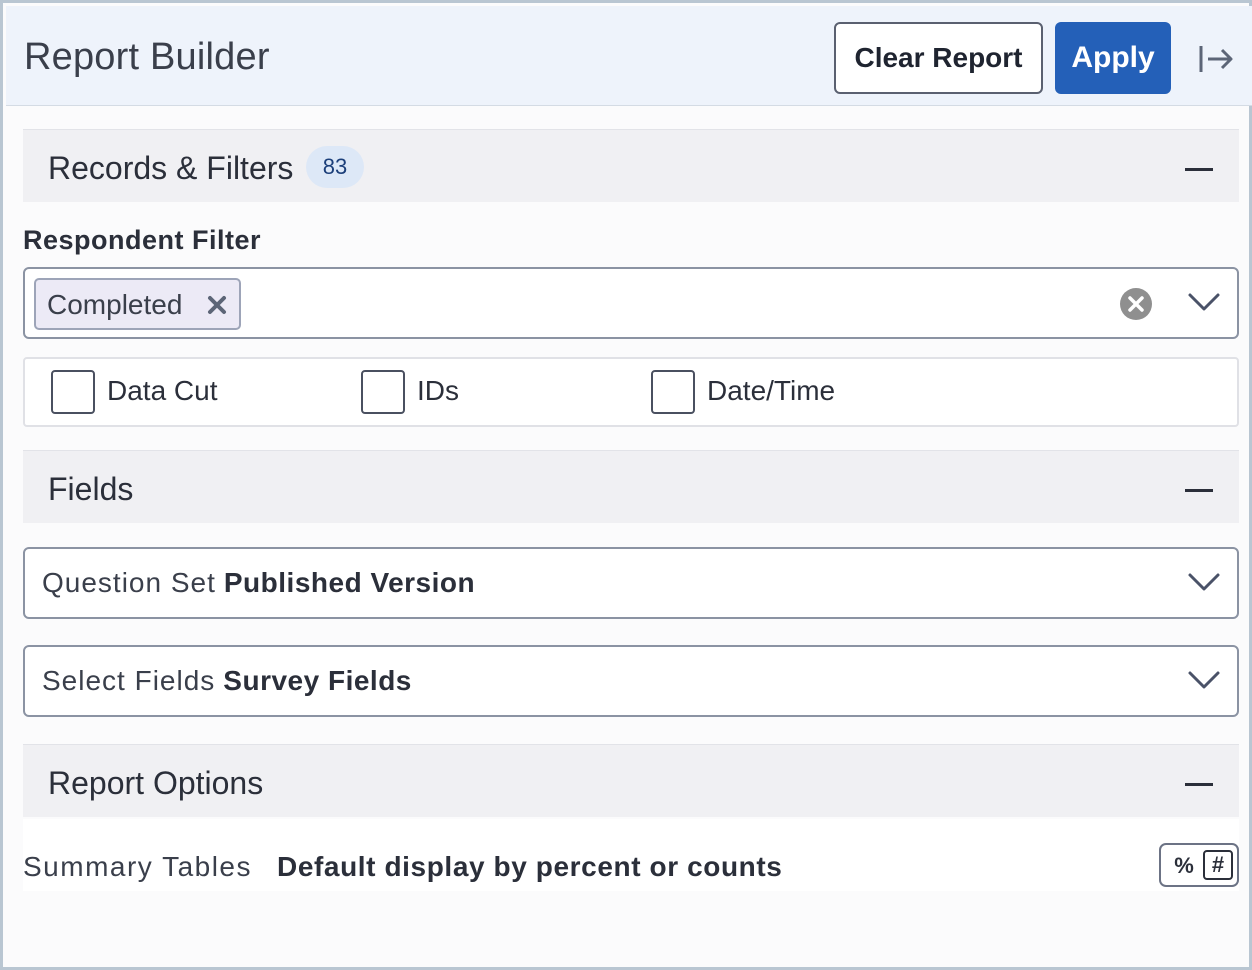  What do you see at coordinates (673, 392) in the screenshot?
I see `date-time-checkbox` at bounding box center [673, 392].